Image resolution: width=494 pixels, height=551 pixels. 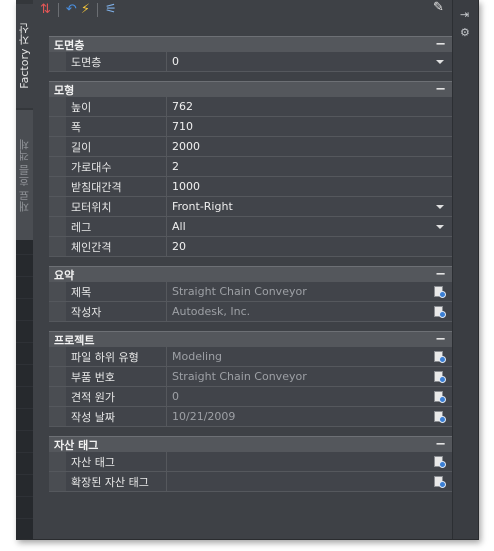 I want to click on category-header: 요약 −, so click(x=250, y=274).